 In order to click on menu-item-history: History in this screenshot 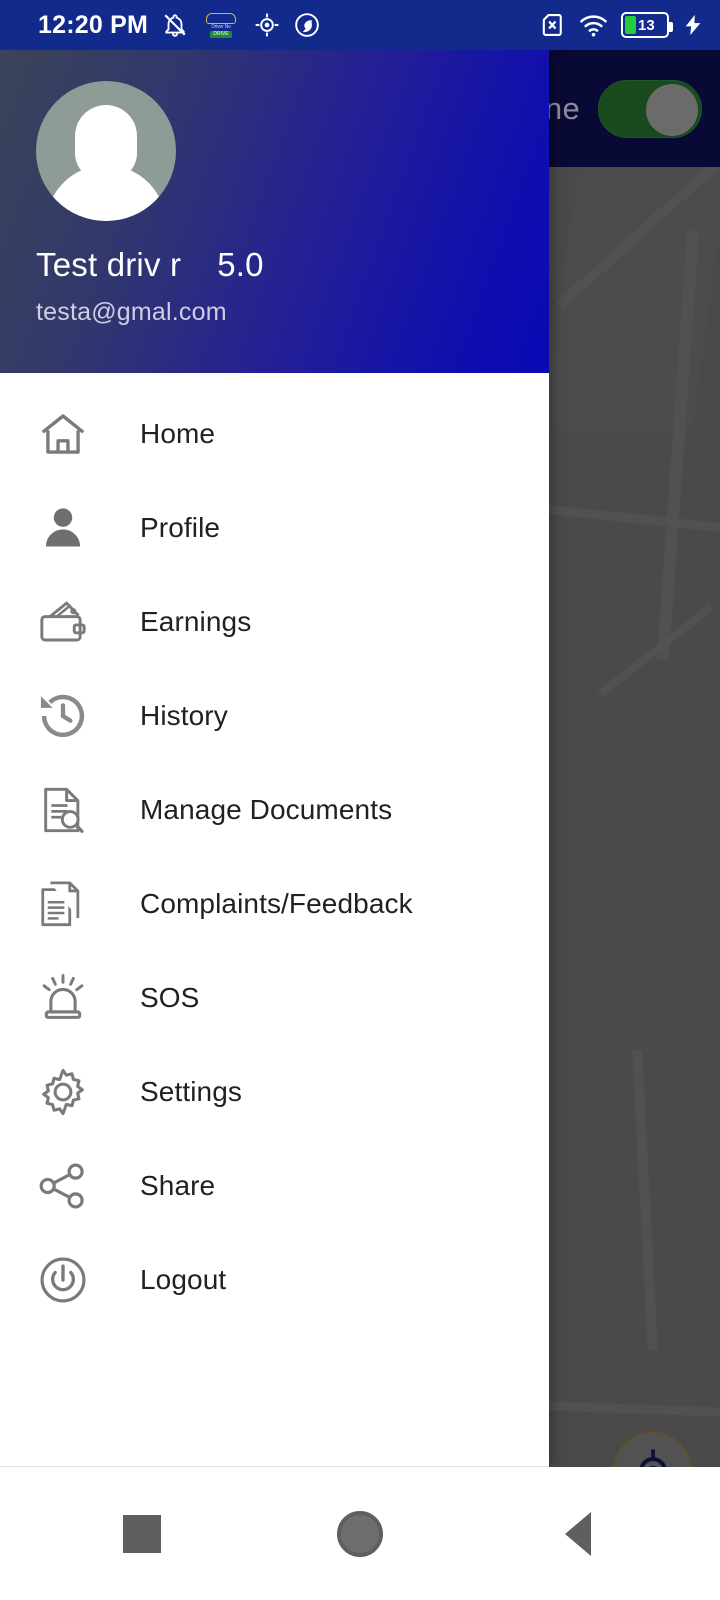, I will do `click(274, 716)`.